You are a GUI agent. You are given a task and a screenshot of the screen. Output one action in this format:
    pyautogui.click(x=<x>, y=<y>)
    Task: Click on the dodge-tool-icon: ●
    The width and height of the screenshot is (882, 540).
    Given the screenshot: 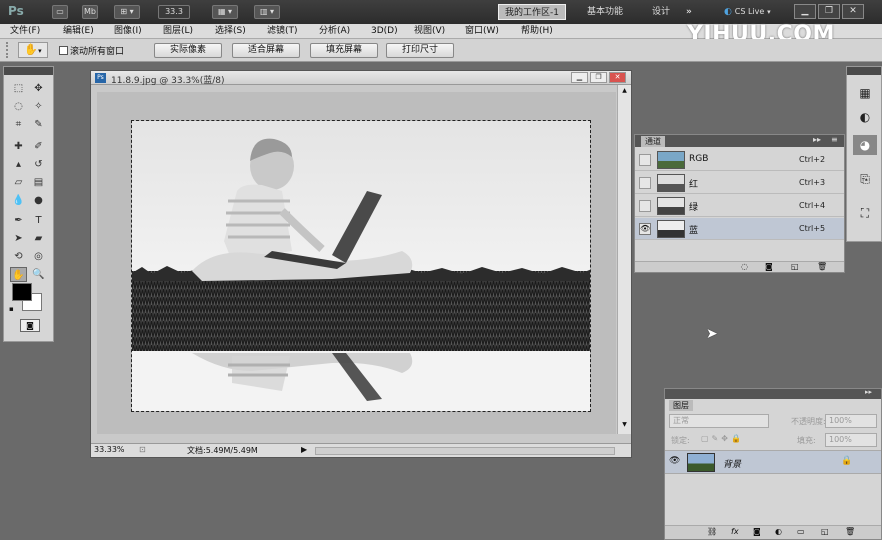 What is the action you would take?
    pyautogui.click(x=38, y=200)
    